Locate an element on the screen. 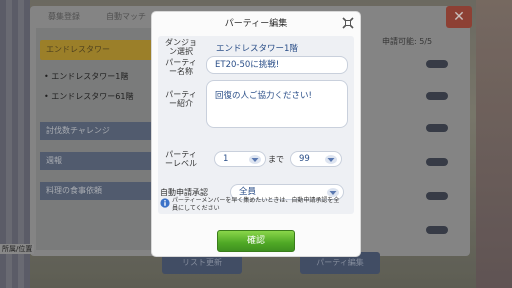  confirm-button: 確認 is located at coordinates (256, 241).